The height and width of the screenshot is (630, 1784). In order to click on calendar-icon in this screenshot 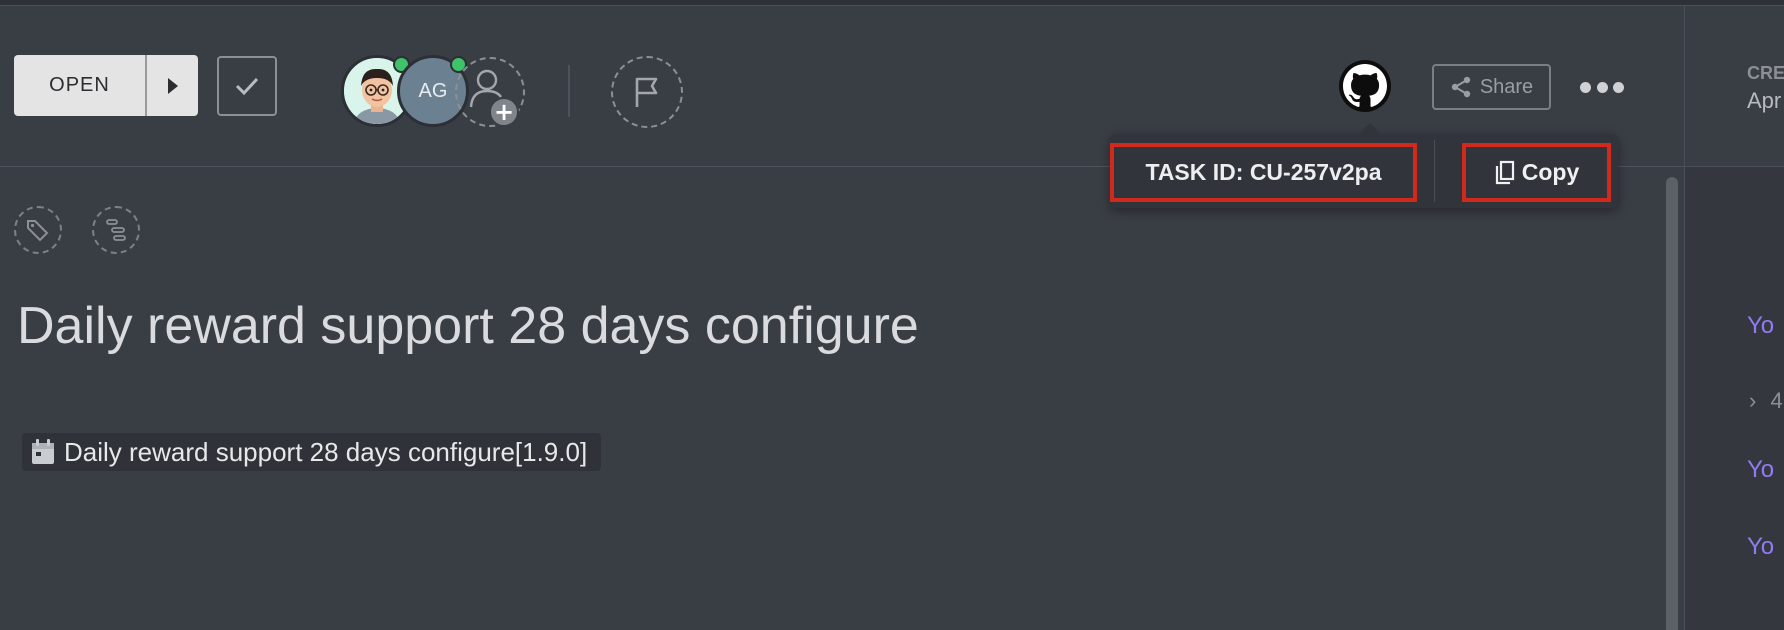, I will do `click(43, 451)`.